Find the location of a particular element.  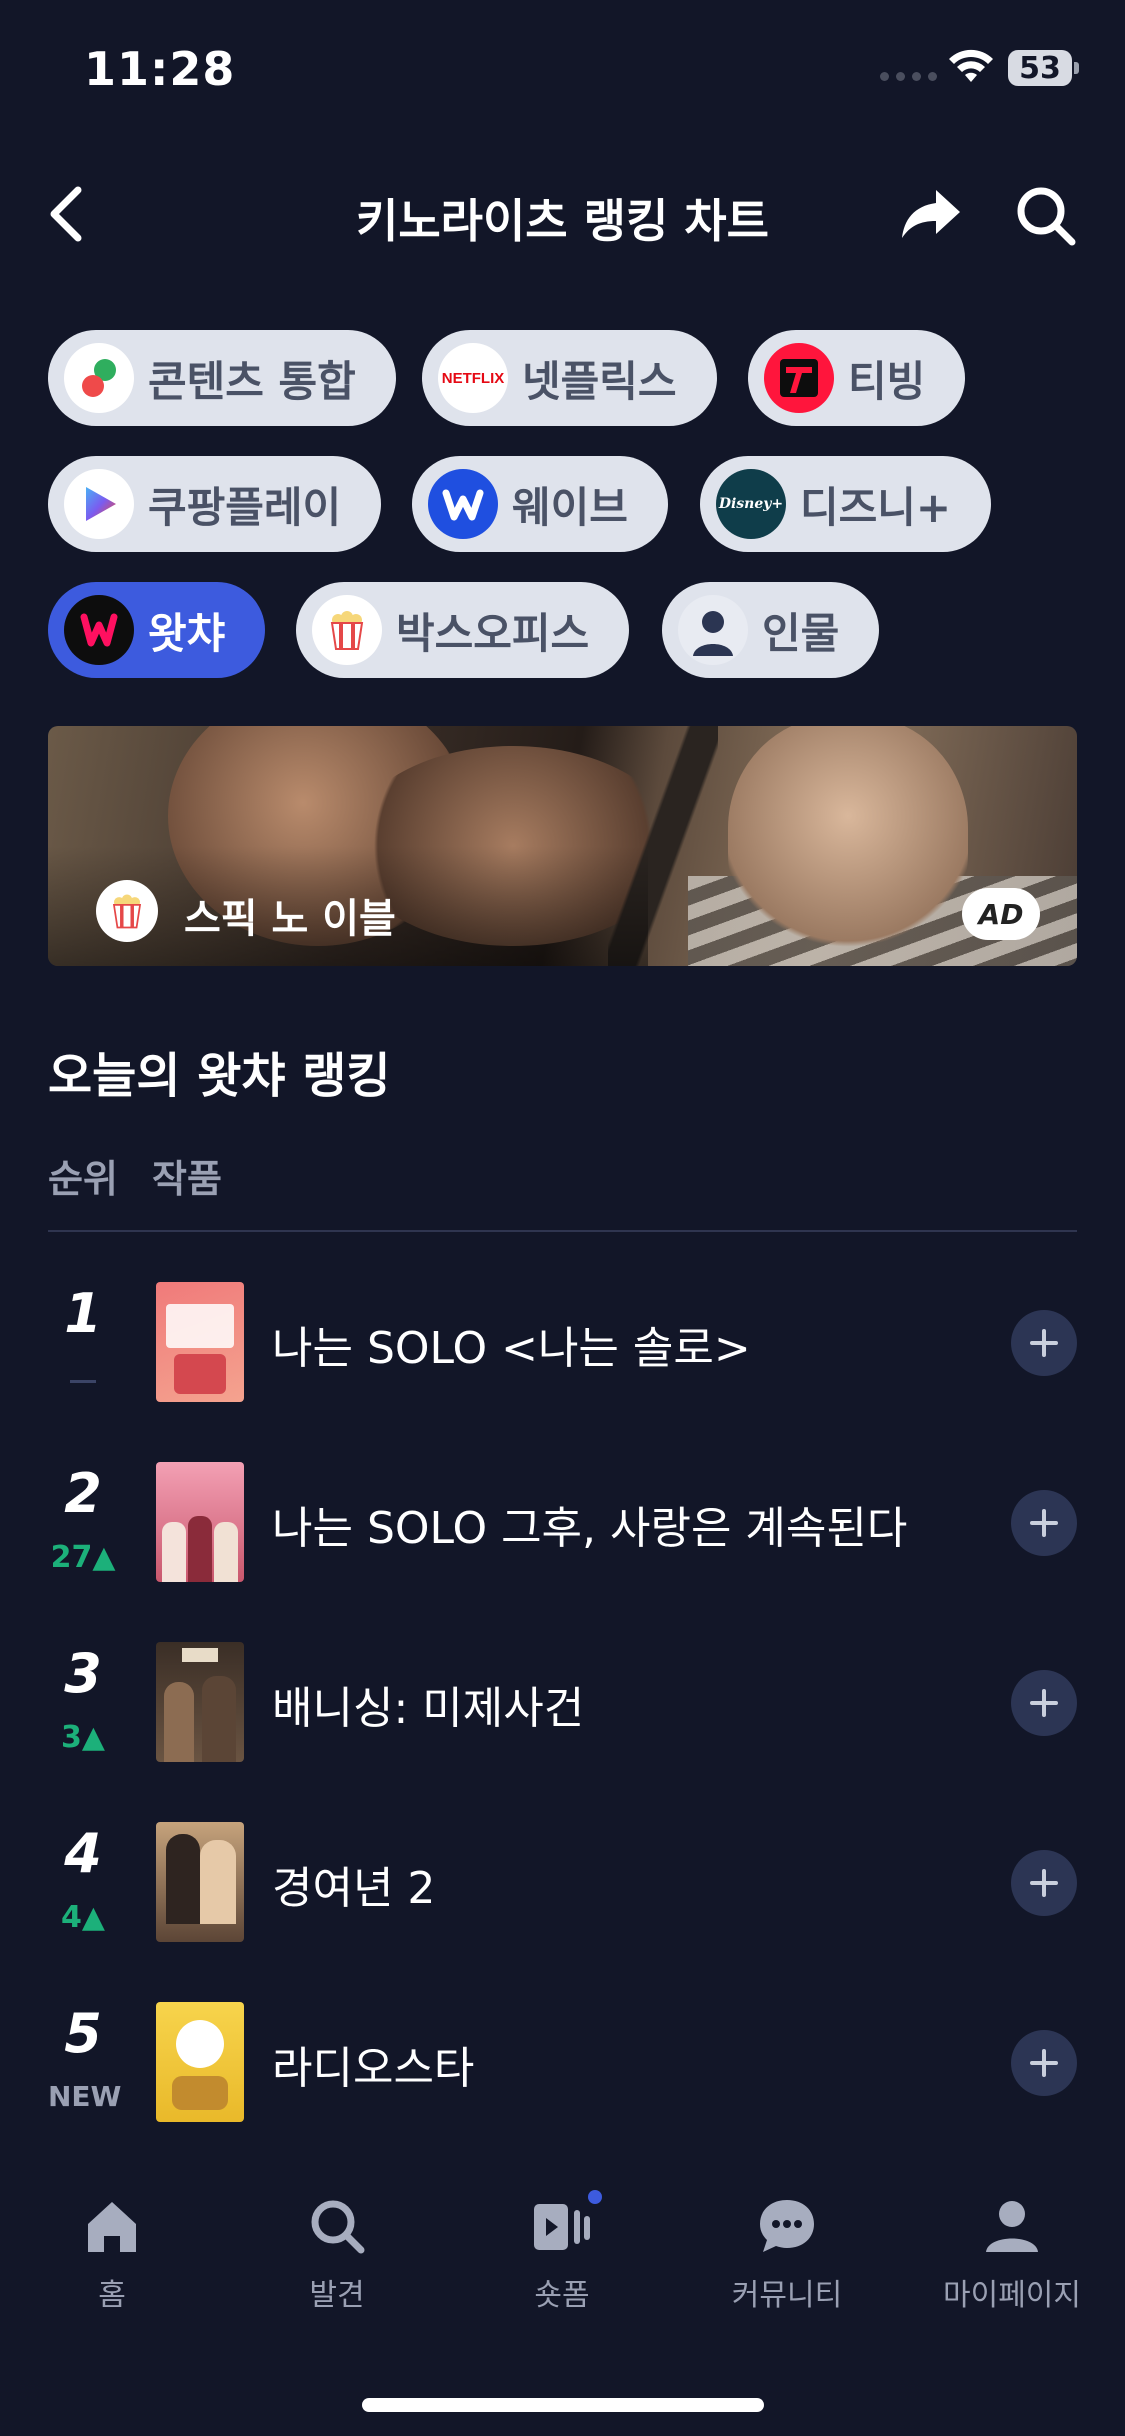

rank-change: 3▲ is located at coordinates (83, 1737).